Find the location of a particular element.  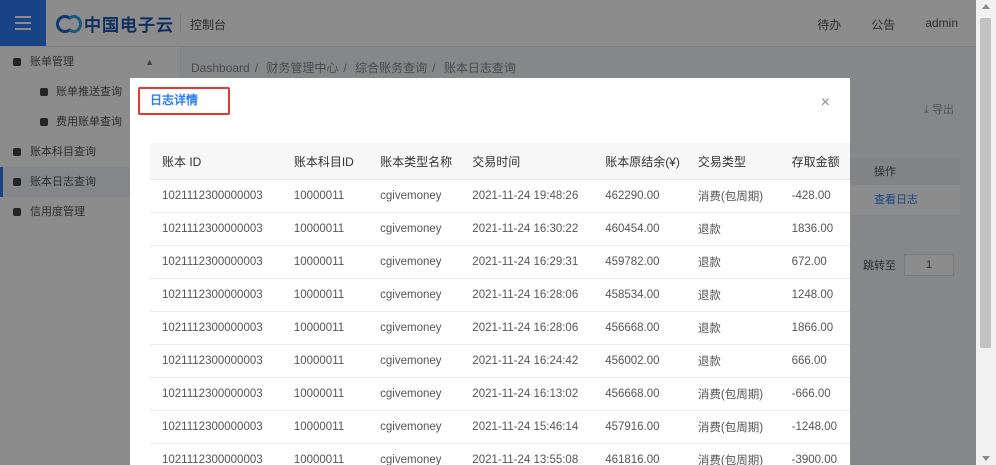

table-cell: 1836.00 is located at coordinates (814, 229).